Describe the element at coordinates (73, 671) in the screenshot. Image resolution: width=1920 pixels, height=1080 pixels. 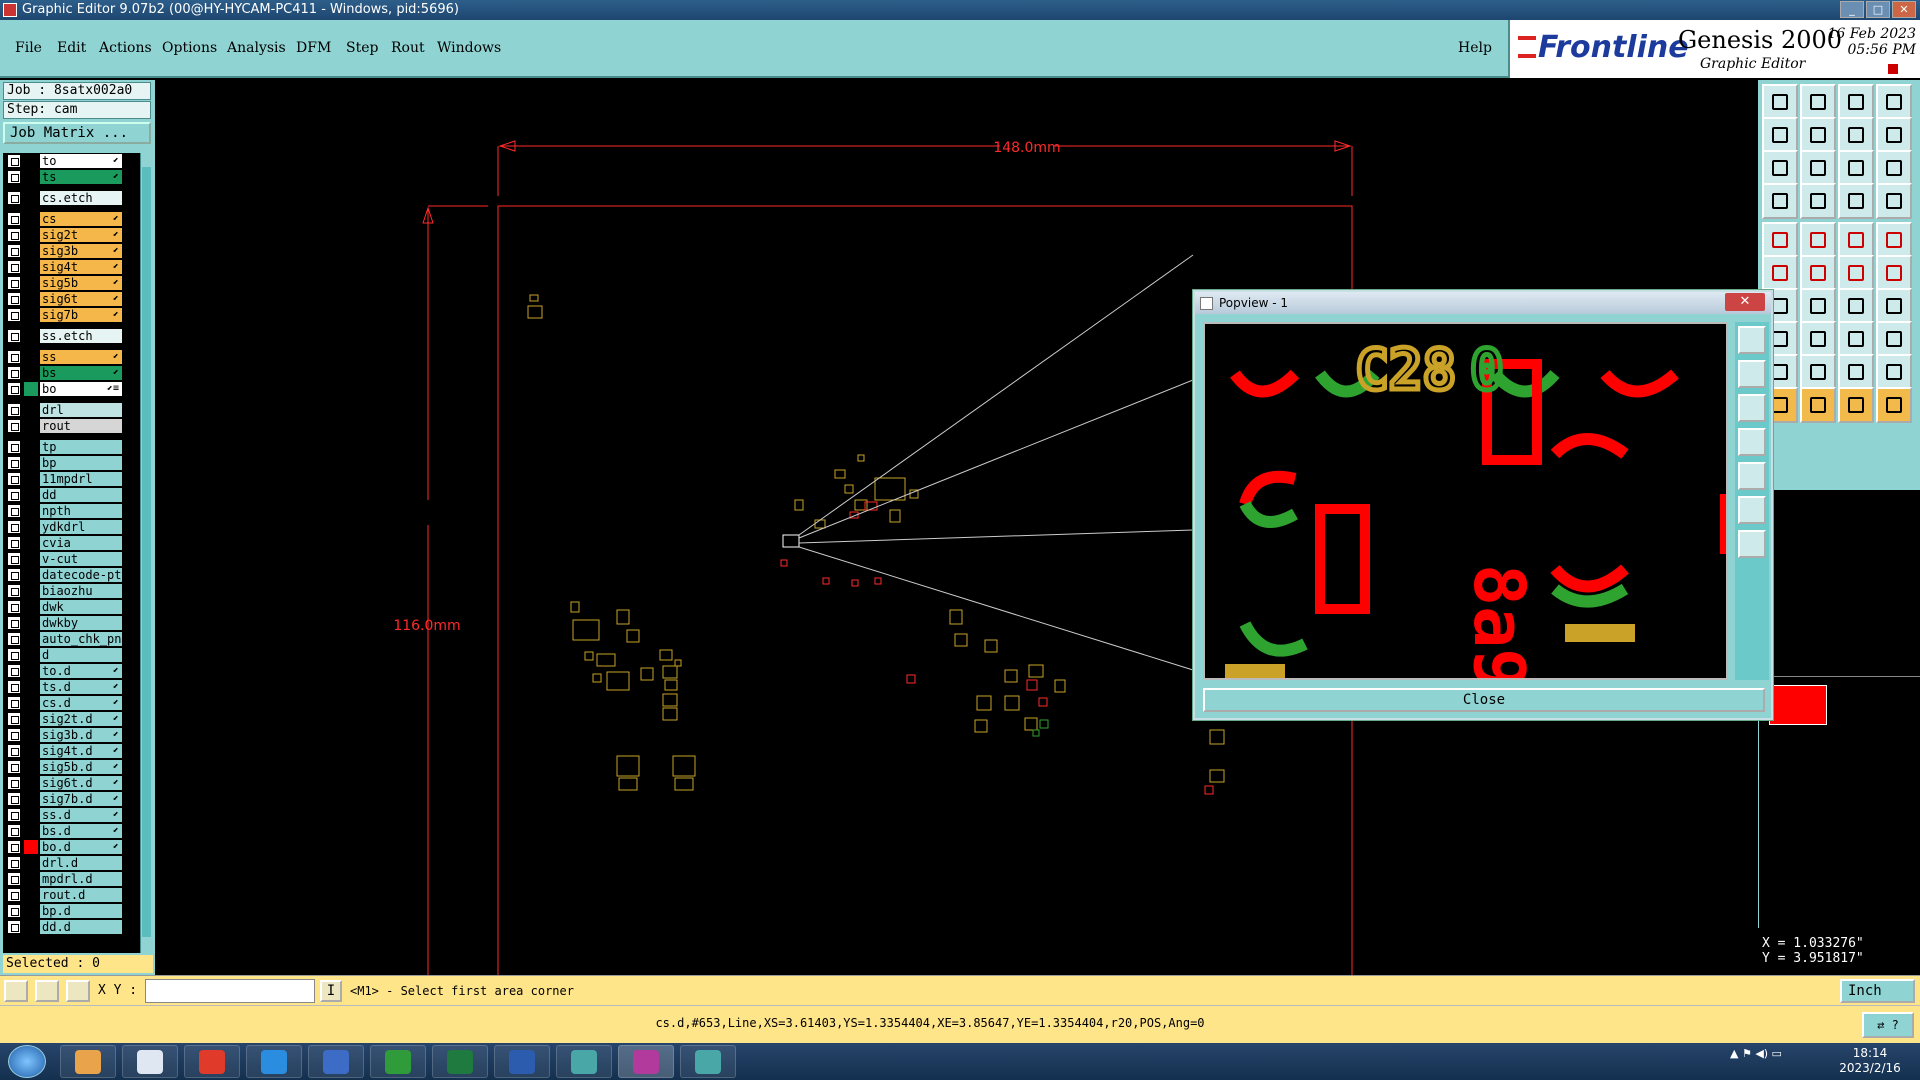
I see `layer-row: to.d ⬋` at that location.